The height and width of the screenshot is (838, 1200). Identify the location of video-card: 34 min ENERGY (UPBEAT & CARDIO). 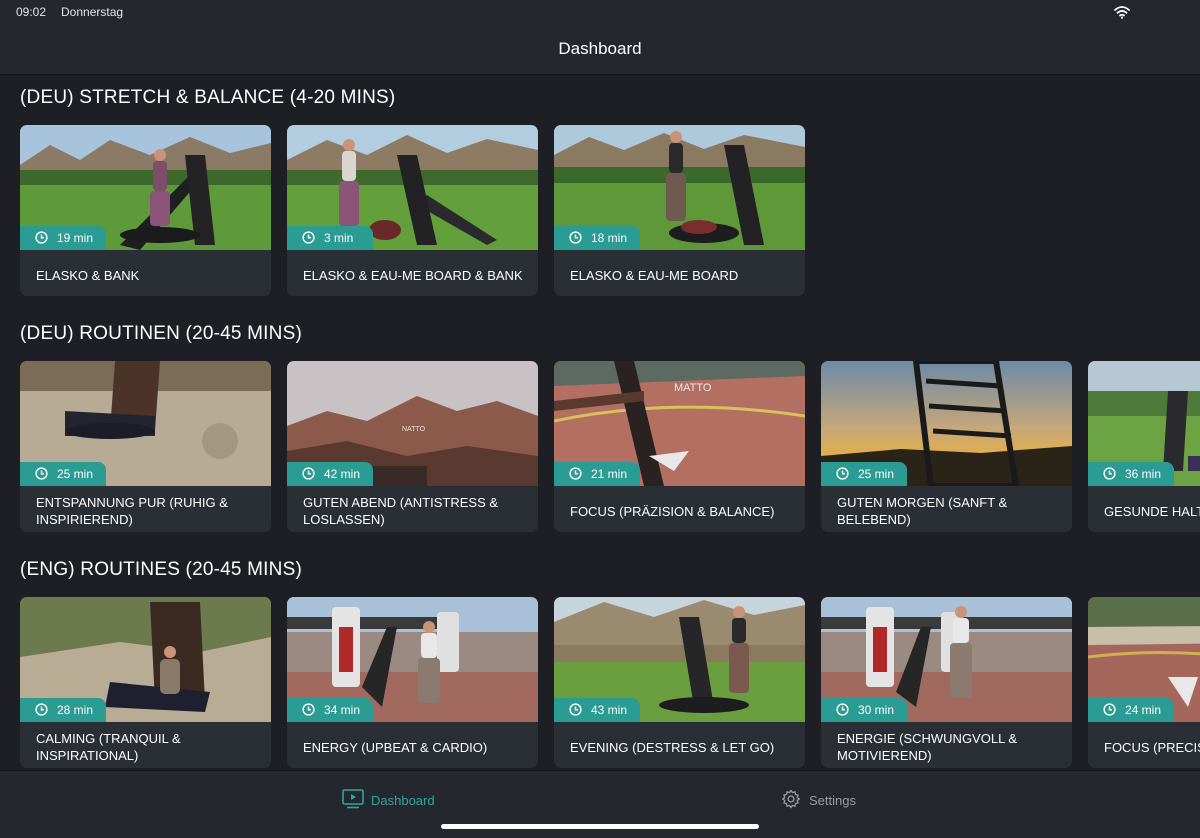
(412, 682).